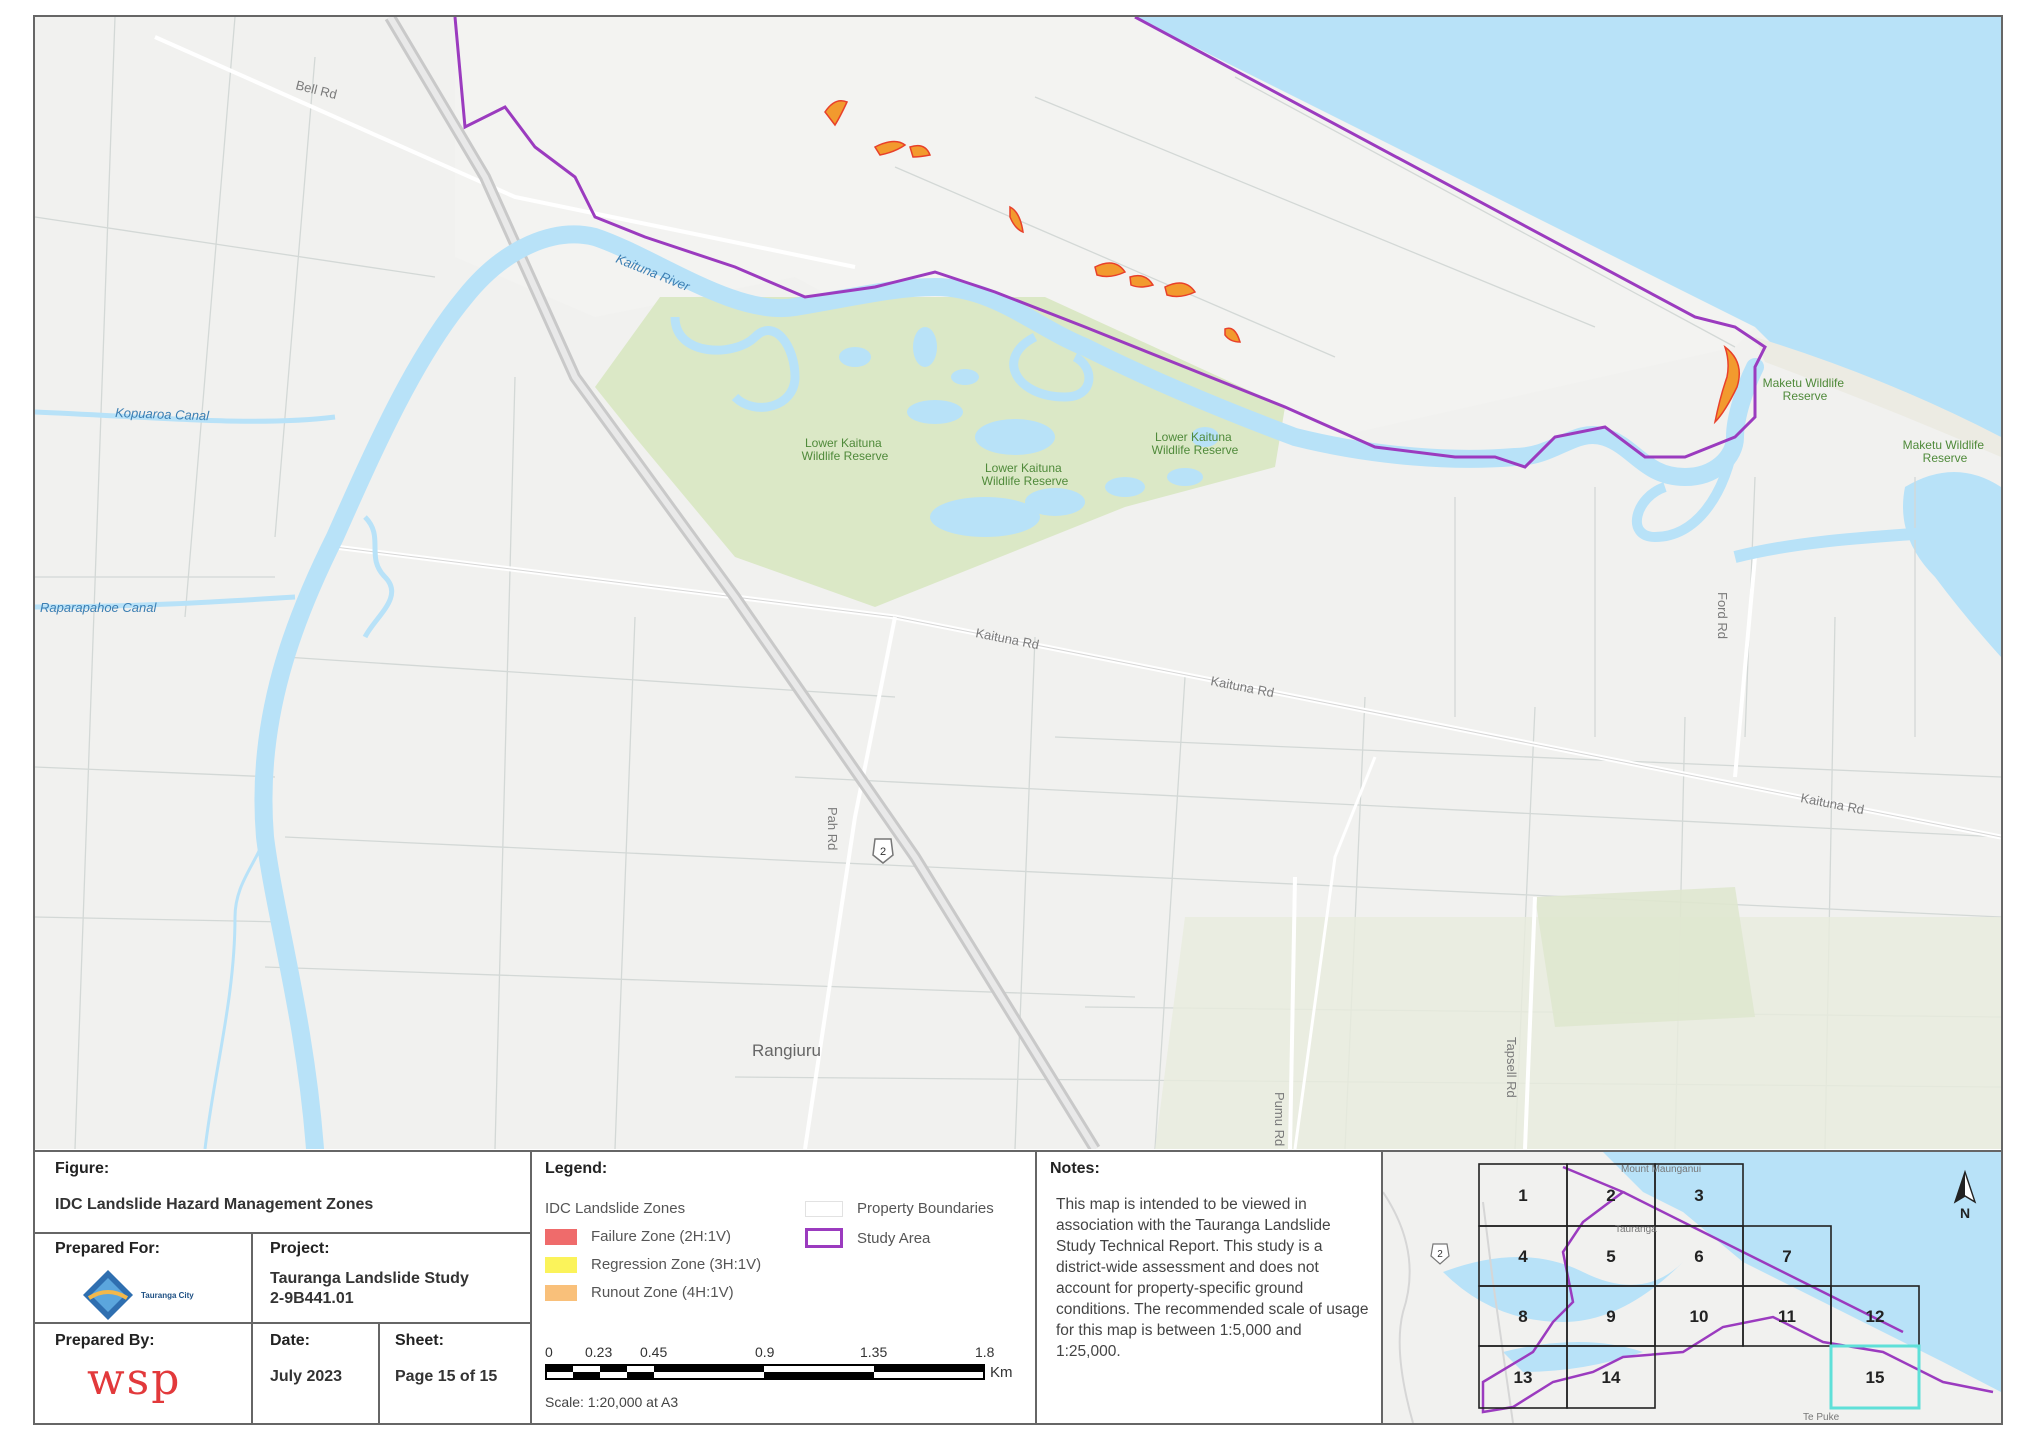 This screenshot has height=1432, width=2025. Describe the element at coordinates (1645, 957) in the screenshot. I see `farmland-patch` at that location.